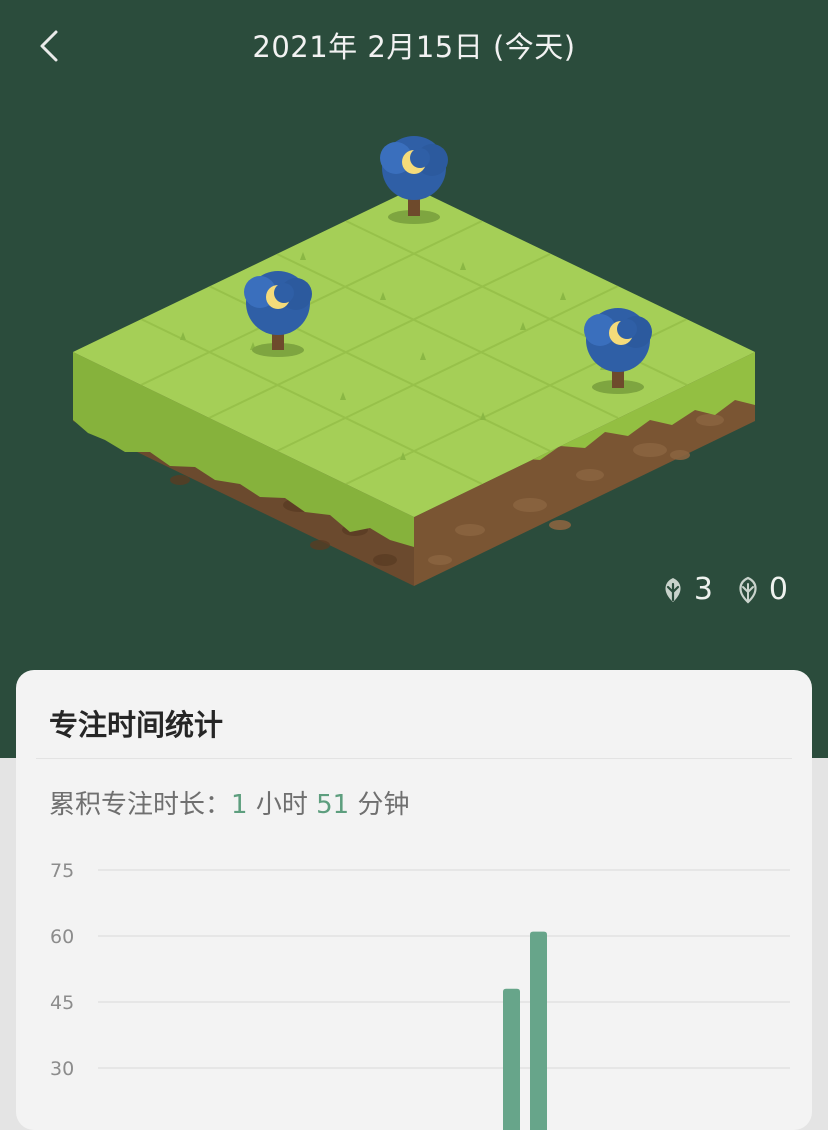 The width and height of the screenshot is (828, 1130). I want to click on tree-counts: 3 0, so click(724, 589).